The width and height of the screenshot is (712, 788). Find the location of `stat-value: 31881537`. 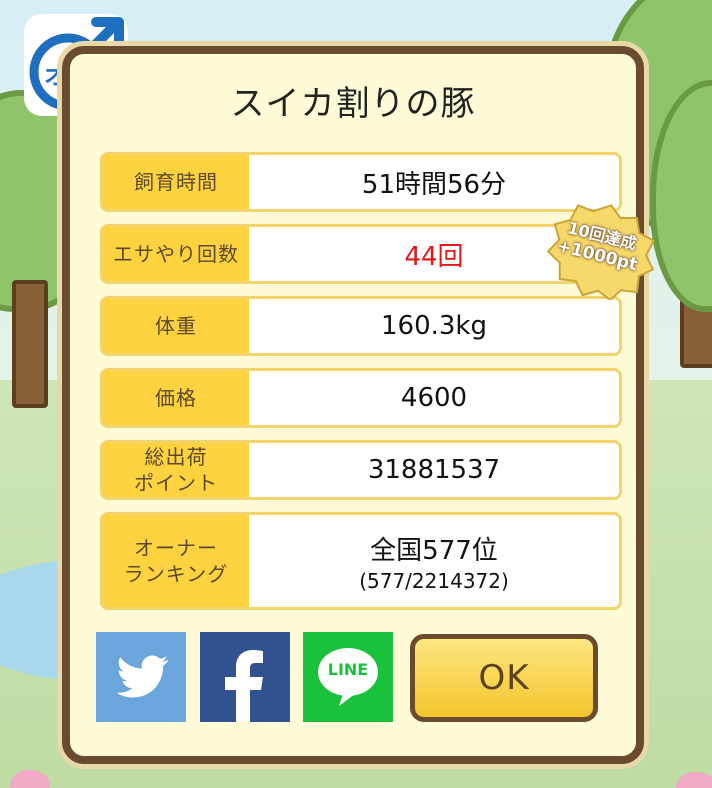

stat-value: 31881537 is located at coordinates (434, 470).